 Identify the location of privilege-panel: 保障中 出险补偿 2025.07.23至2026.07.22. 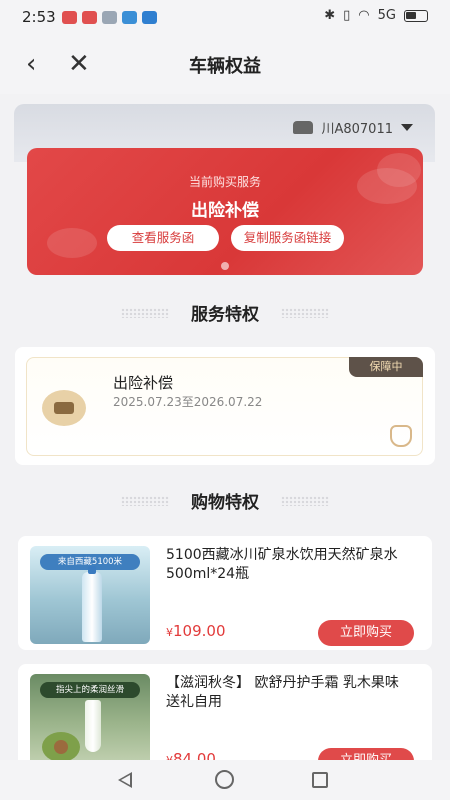
(225, 406).